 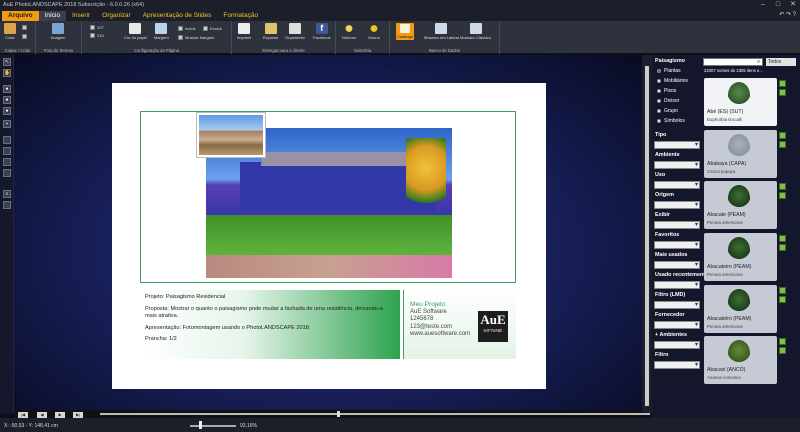 I want to click on select-tool-icon: ↖, so click(x=7, y=62).